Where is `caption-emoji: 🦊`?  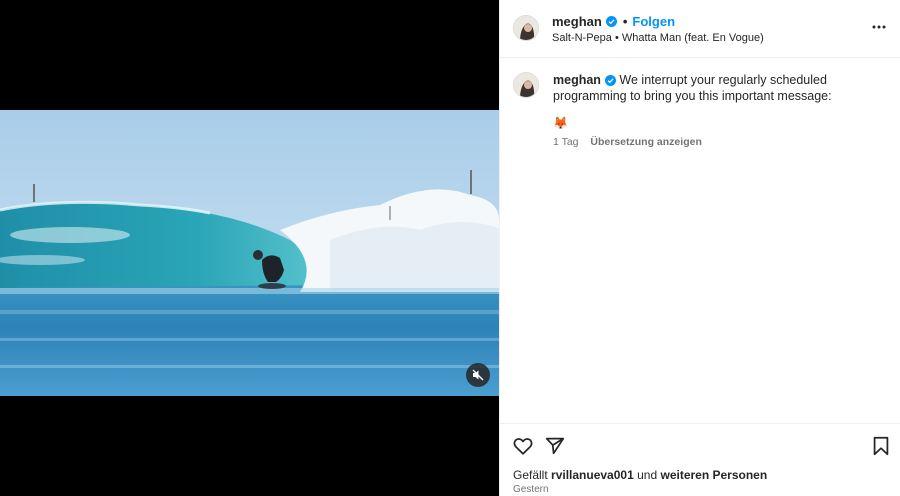
caption-emoji: 🦊 is located at coordinates (560, 123).